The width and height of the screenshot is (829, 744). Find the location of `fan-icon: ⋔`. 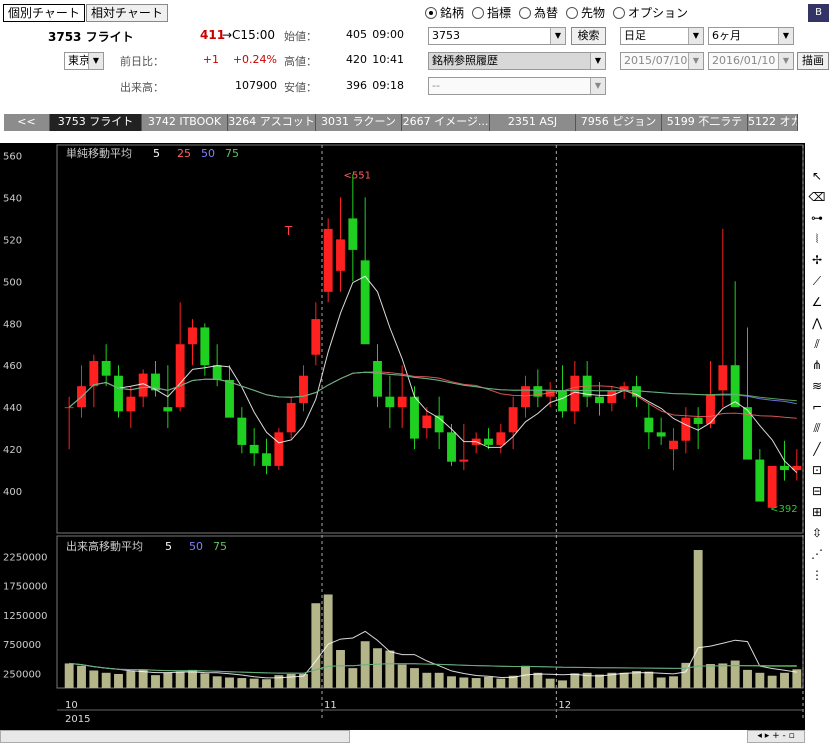

fan-icon: ⋔ is located at coordinates (817, 365).